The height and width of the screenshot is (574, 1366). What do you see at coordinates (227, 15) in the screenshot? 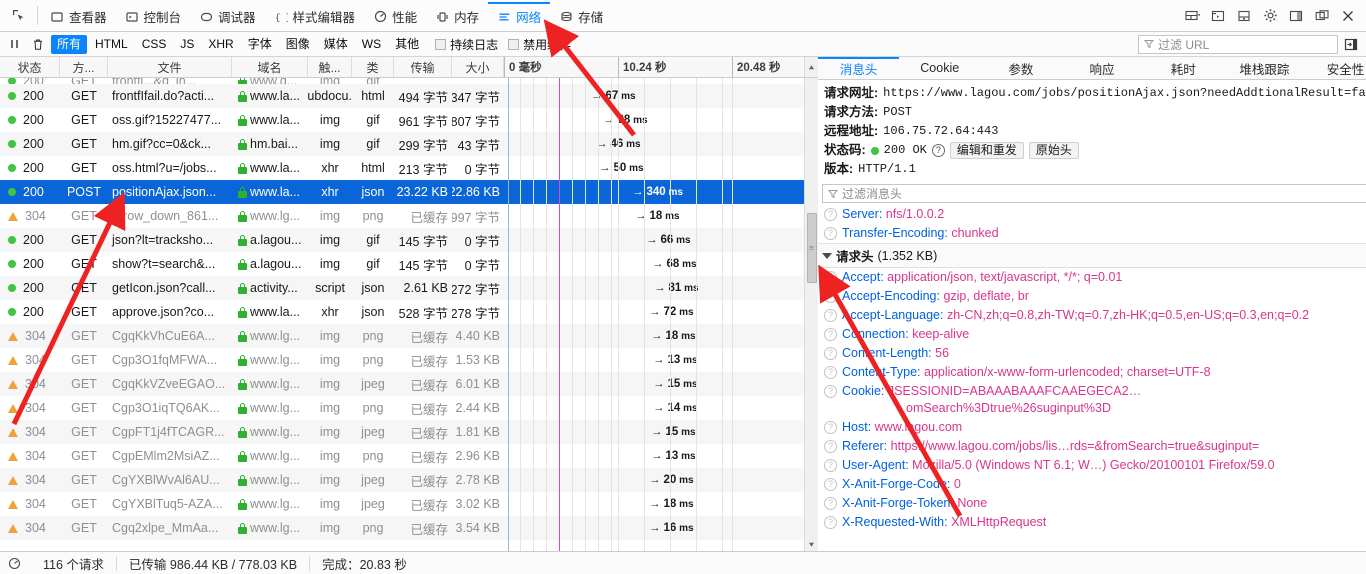
I see `tab-debugger: 调试器` at bounding box center [227, 15].